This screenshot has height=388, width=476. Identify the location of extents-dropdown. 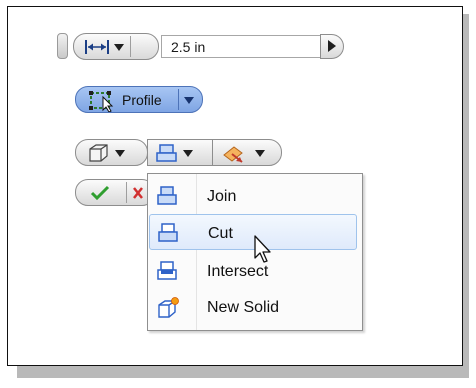
(112, 152).